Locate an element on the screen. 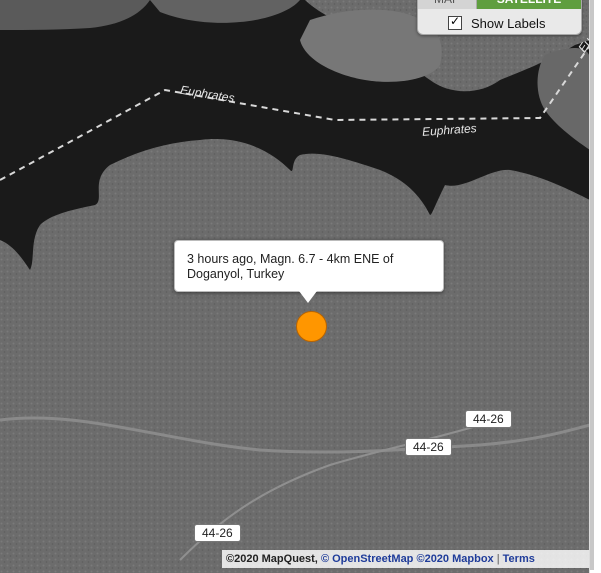 The image size is (601, 573). scrollbar-thumb is located at coordinates (592, 285).